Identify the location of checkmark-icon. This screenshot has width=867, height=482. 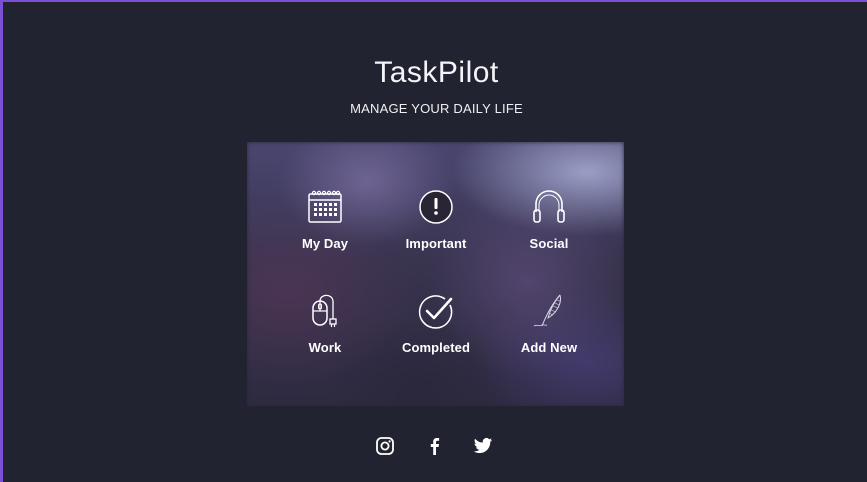
(436, 312).